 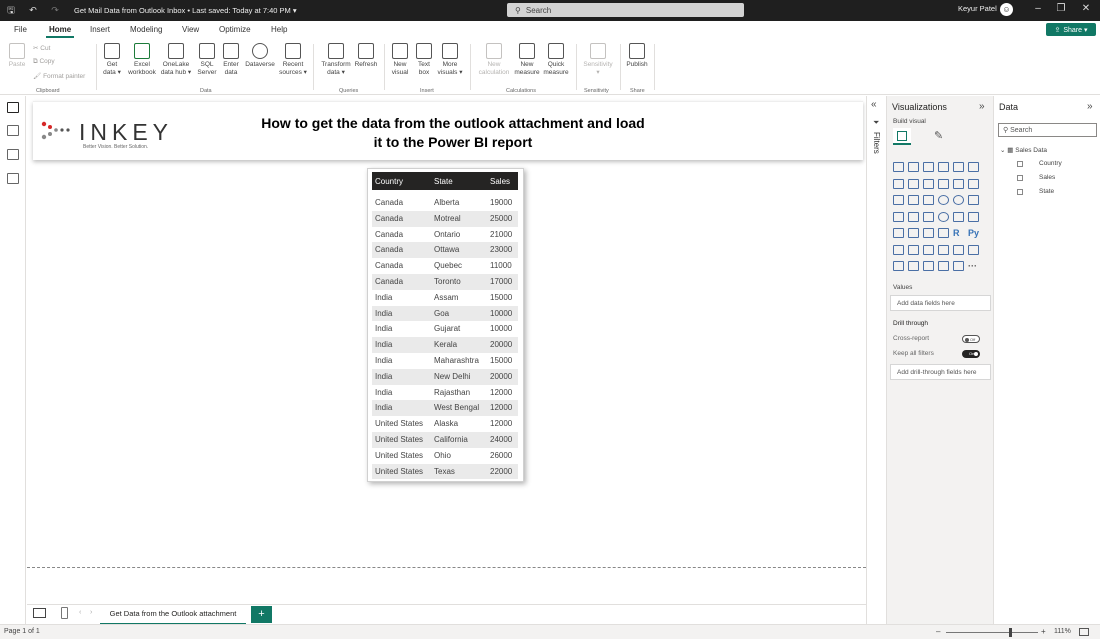 What do you see at coordinates (973, 249) in the screenshot?
I see `paginated-report-icon` at bounding box center [973, 249].